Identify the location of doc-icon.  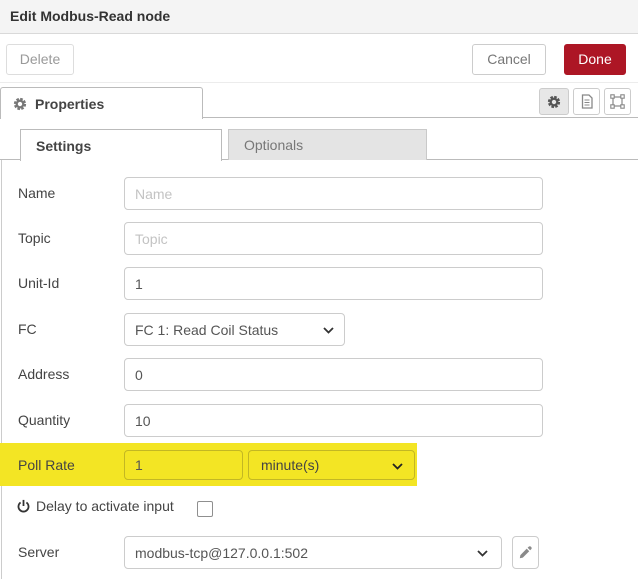
(587, 101).